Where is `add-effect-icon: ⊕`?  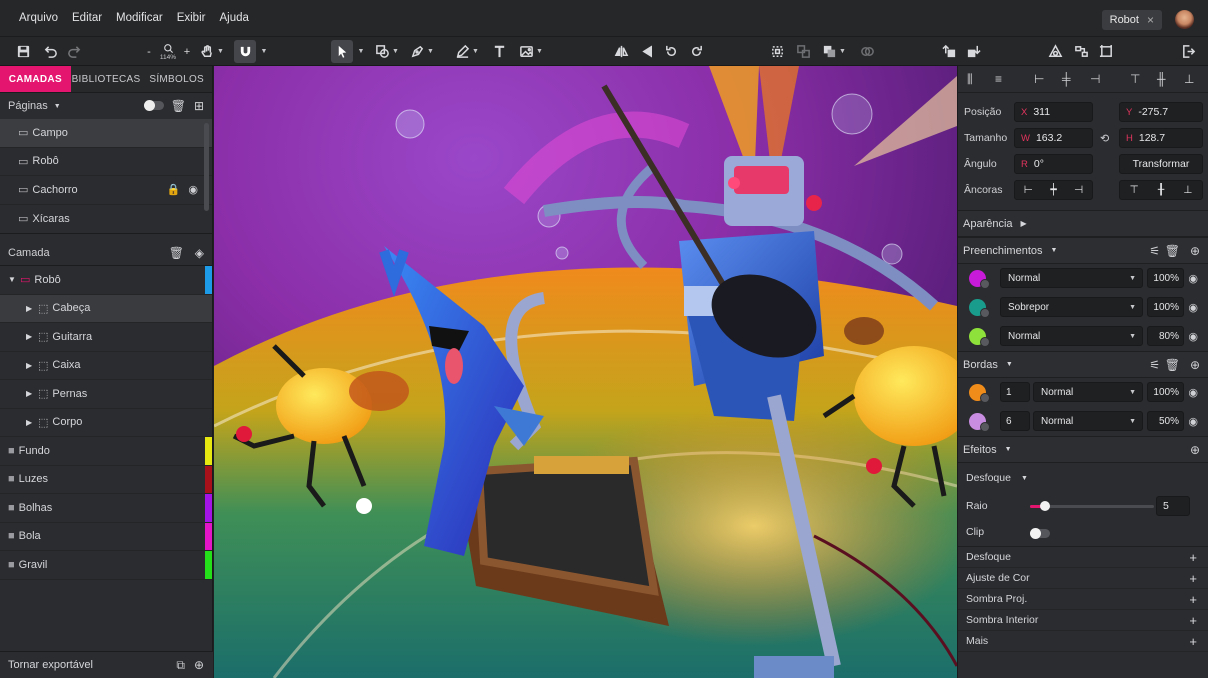
add-effect-icon: ⊕ is located at coordinates (1195, 450).